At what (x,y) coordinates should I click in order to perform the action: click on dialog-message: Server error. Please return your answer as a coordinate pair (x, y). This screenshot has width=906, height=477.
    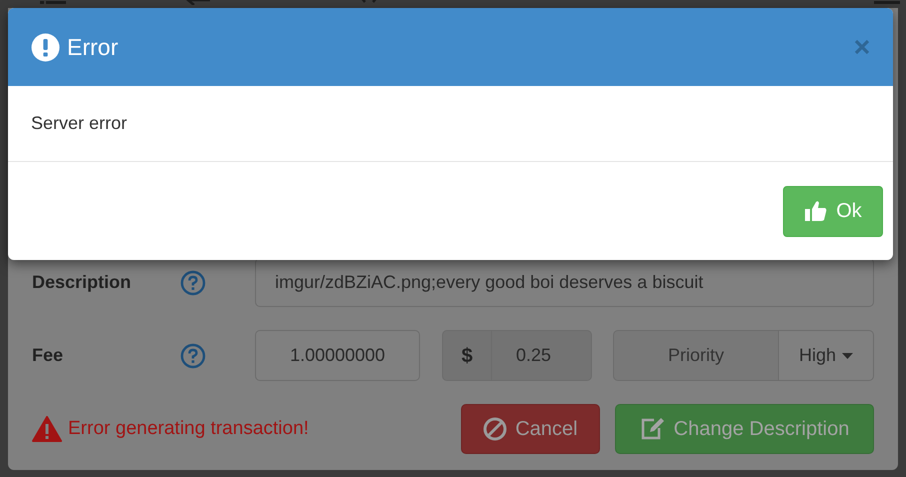
    Looking at the image, I should click on (79, 123).